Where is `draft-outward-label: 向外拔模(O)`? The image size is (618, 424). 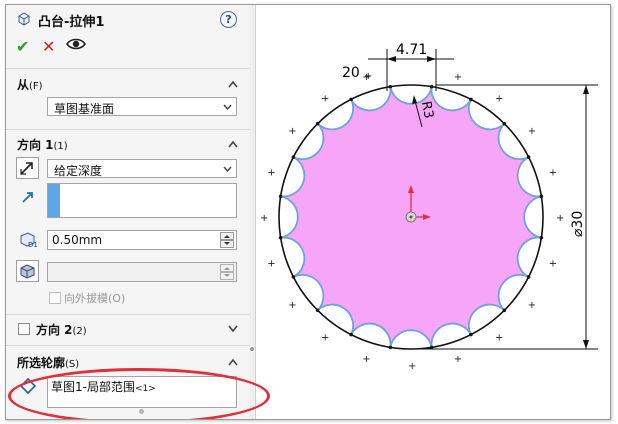
draft-outward-label: 向外拔模(O) is located at coordinates (95, 298).